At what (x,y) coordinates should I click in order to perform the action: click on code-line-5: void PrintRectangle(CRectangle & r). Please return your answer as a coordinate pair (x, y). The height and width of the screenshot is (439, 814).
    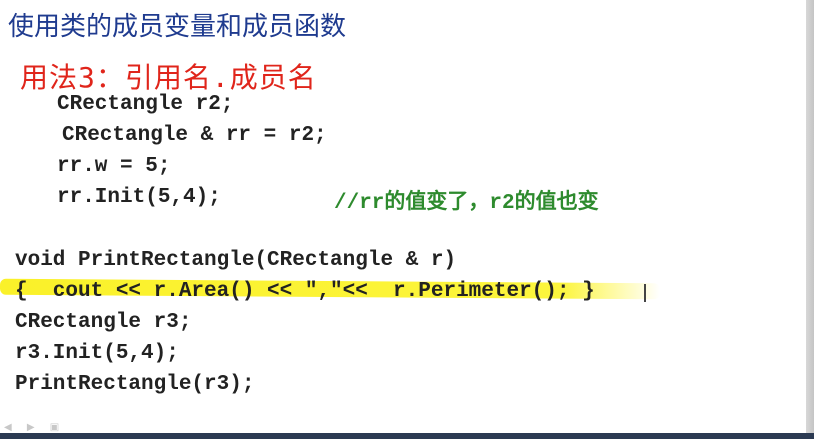
    Looking at the image, I should click on (236, 260).